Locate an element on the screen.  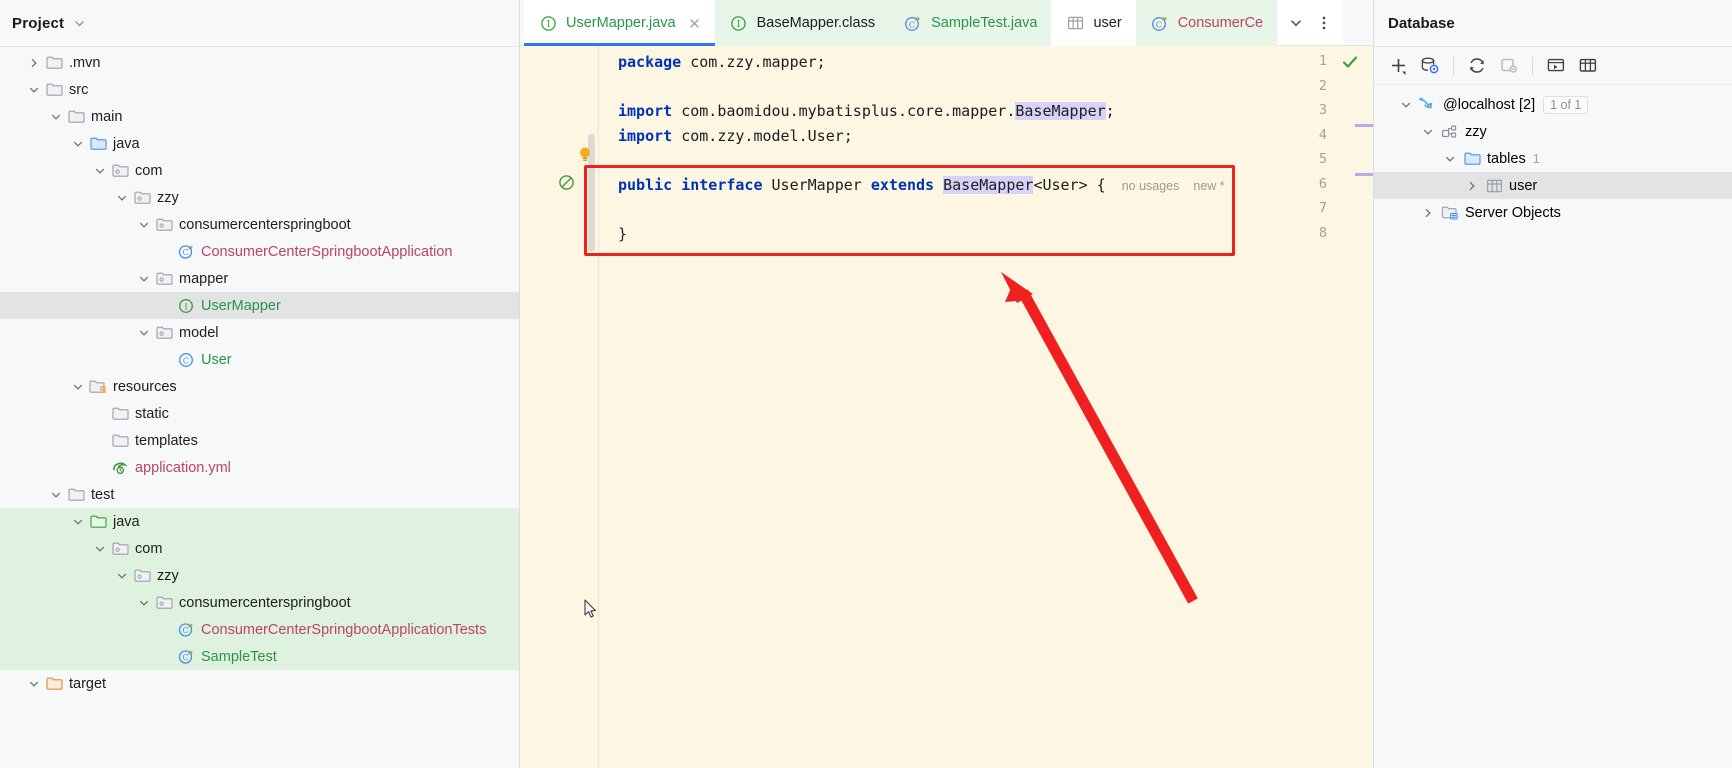
editor-tab: I BaseMapper.class is located at coordinates (802, 23).